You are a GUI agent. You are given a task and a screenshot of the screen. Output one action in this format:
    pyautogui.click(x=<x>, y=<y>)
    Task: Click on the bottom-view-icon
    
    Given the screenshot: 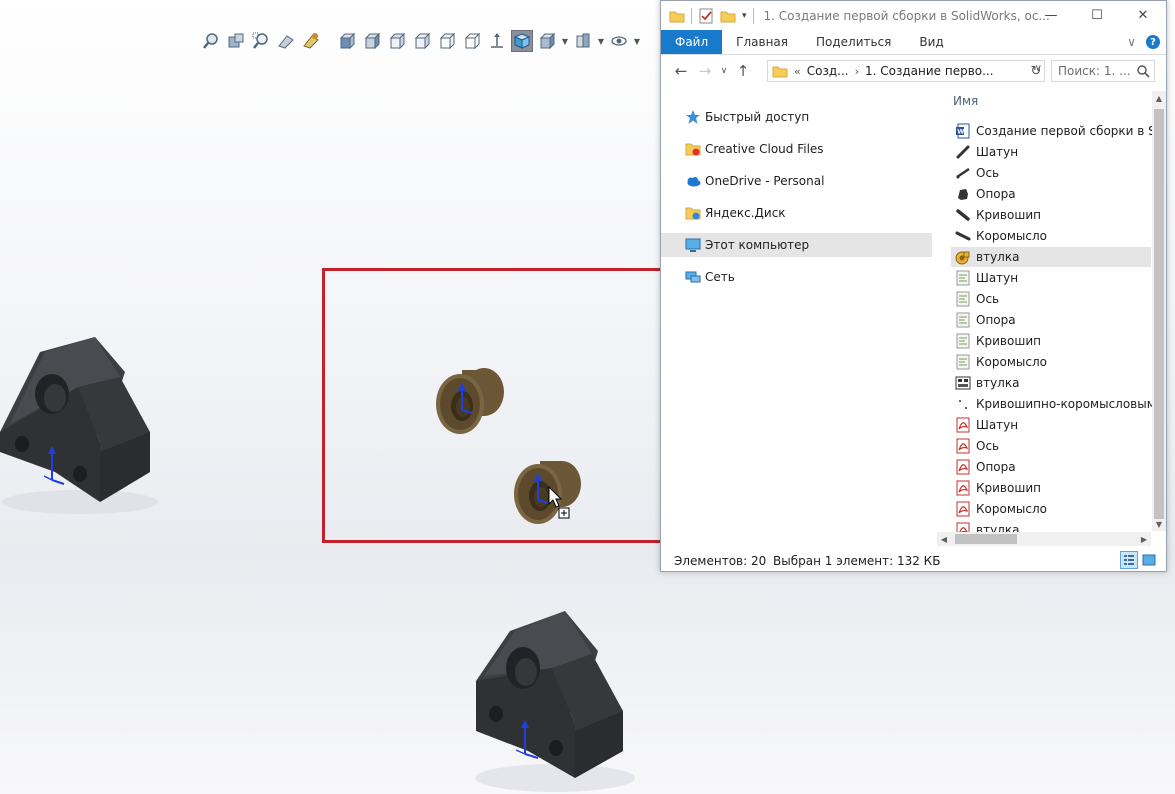 What is the action you would take?
    pyautogui.click(x=472, y=41)
    